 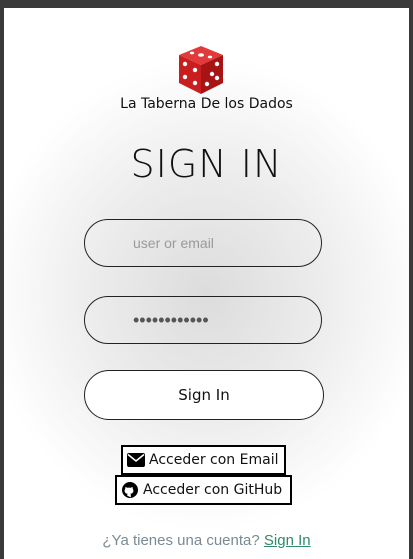 What do you see at coordinates (213, 490) in the screenshot?
I see `github-login-label: Acceder con GitHub` at bounding box center [213, 490].